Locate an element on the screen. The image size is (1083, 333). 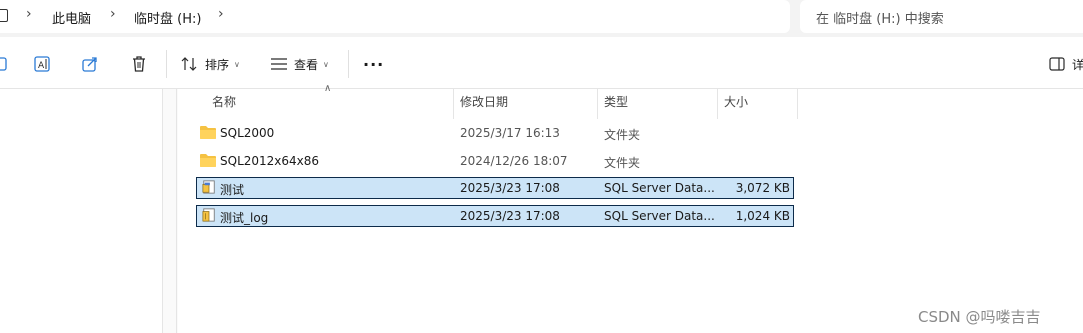
new-icon is located at coordinates (5, 64).